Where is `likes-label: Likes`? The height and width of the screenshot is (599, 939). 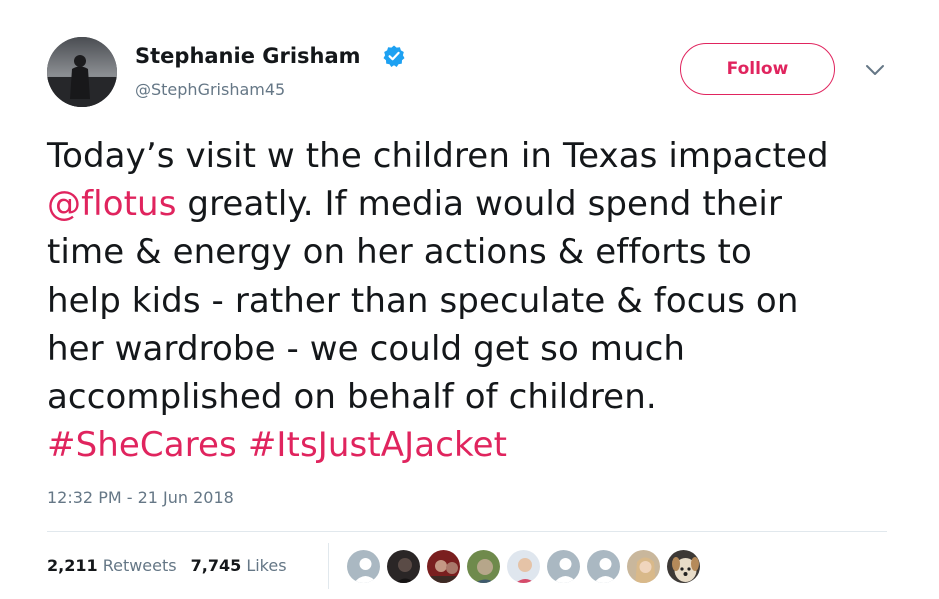
likes-label: Likes is located at coordinates (266, 565).